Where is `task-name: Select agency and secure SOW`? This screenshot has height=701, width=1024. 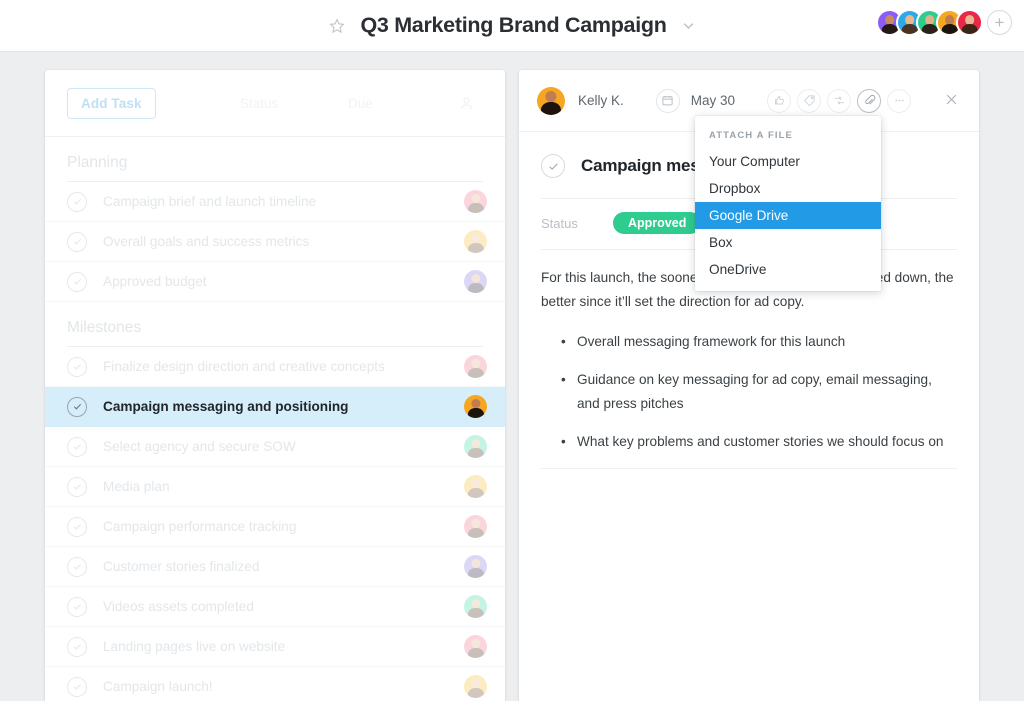
task-name: Select agency and secure SOW is located at coordinates (199, 446).